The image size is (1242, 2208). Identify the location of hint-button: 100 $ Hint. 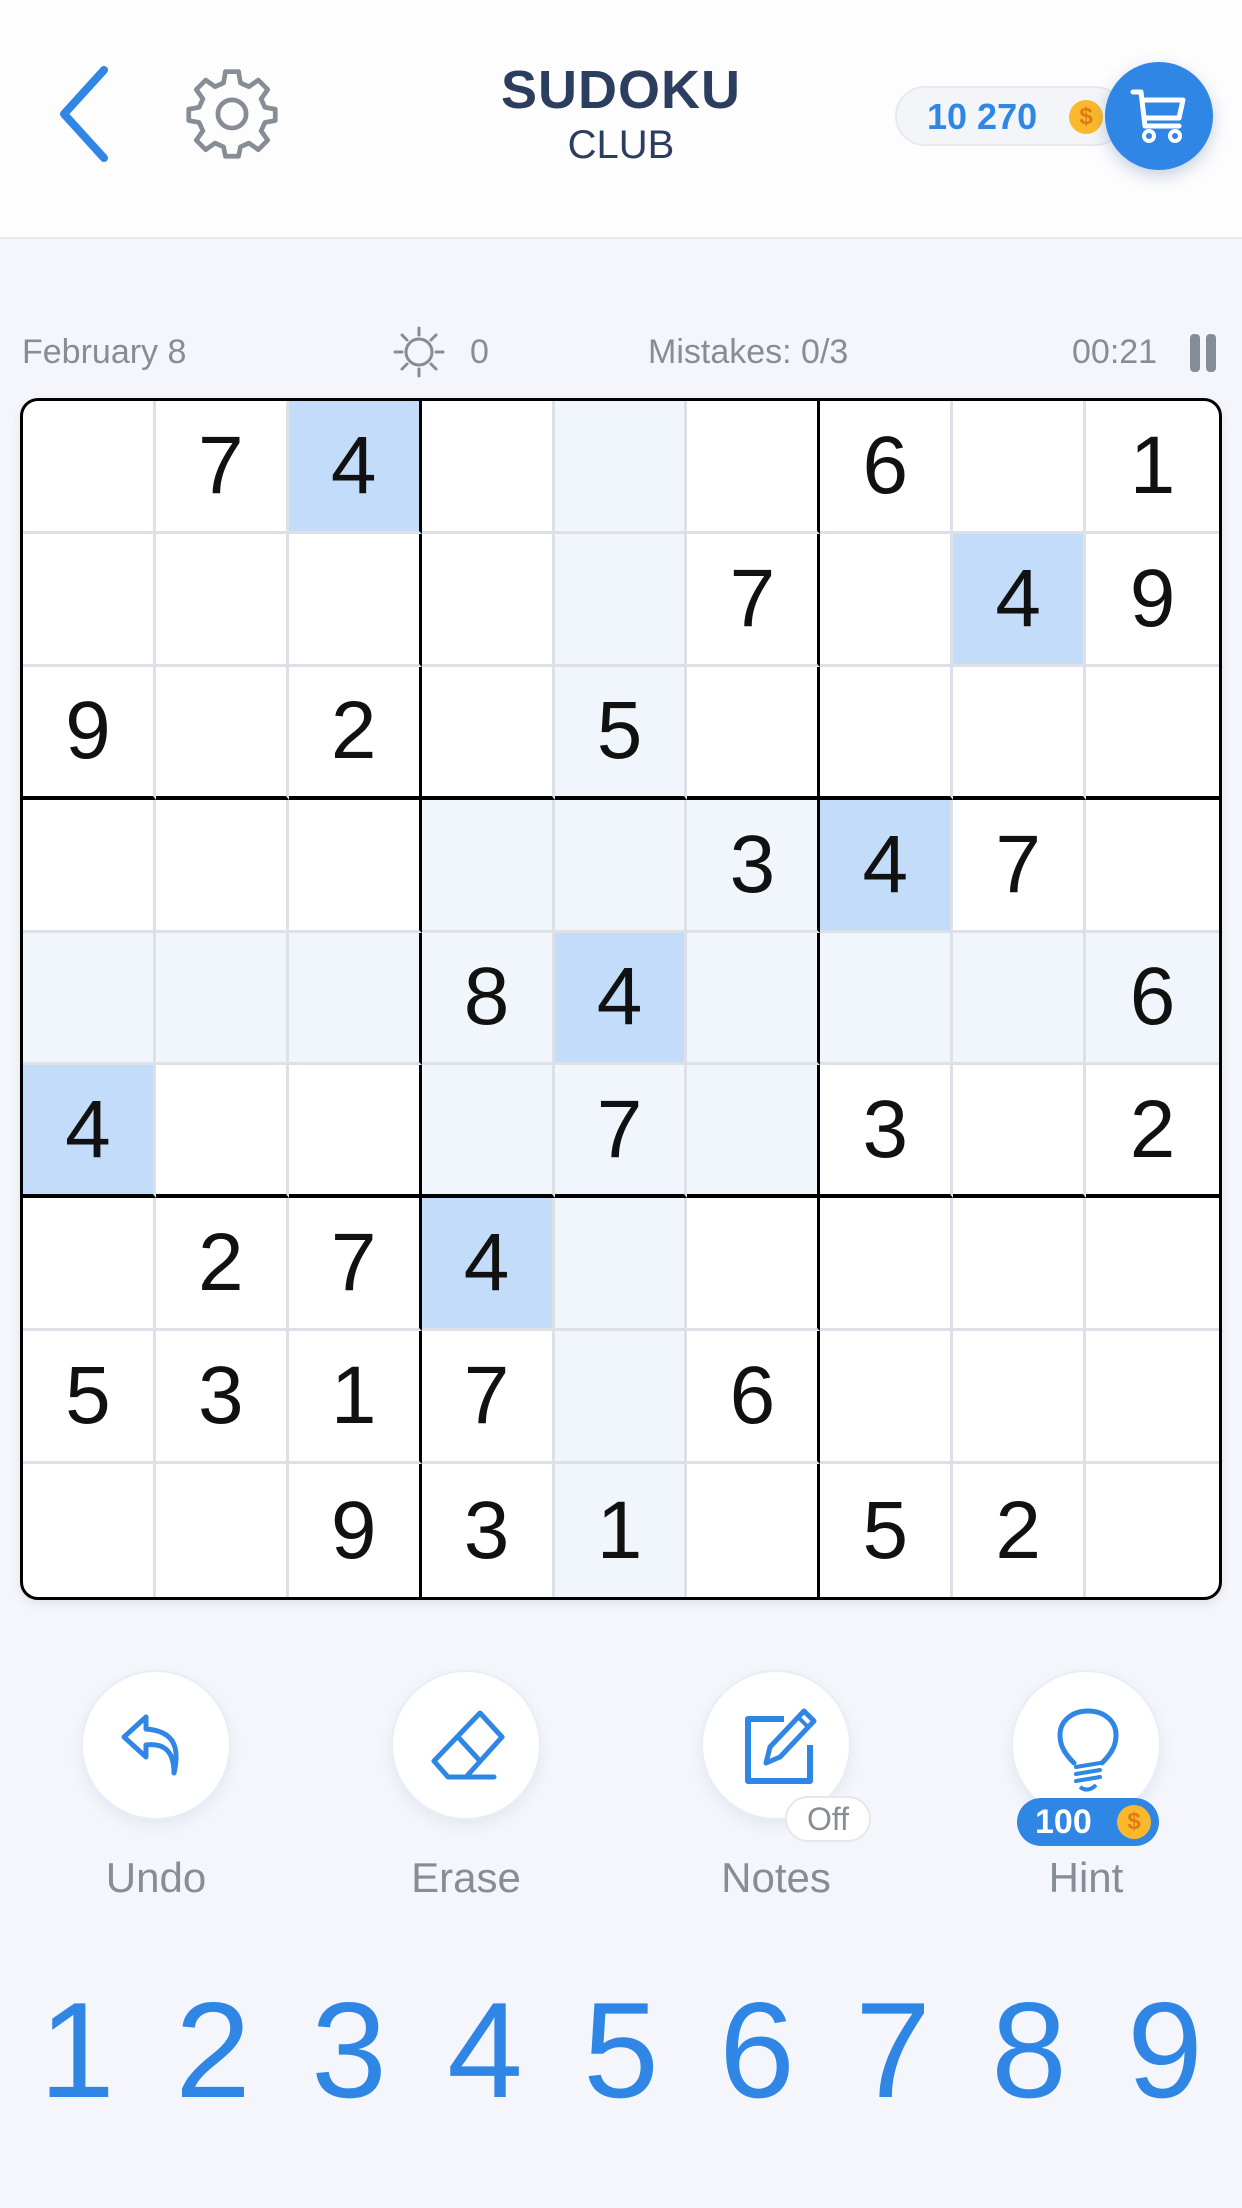
(1086, 1786).